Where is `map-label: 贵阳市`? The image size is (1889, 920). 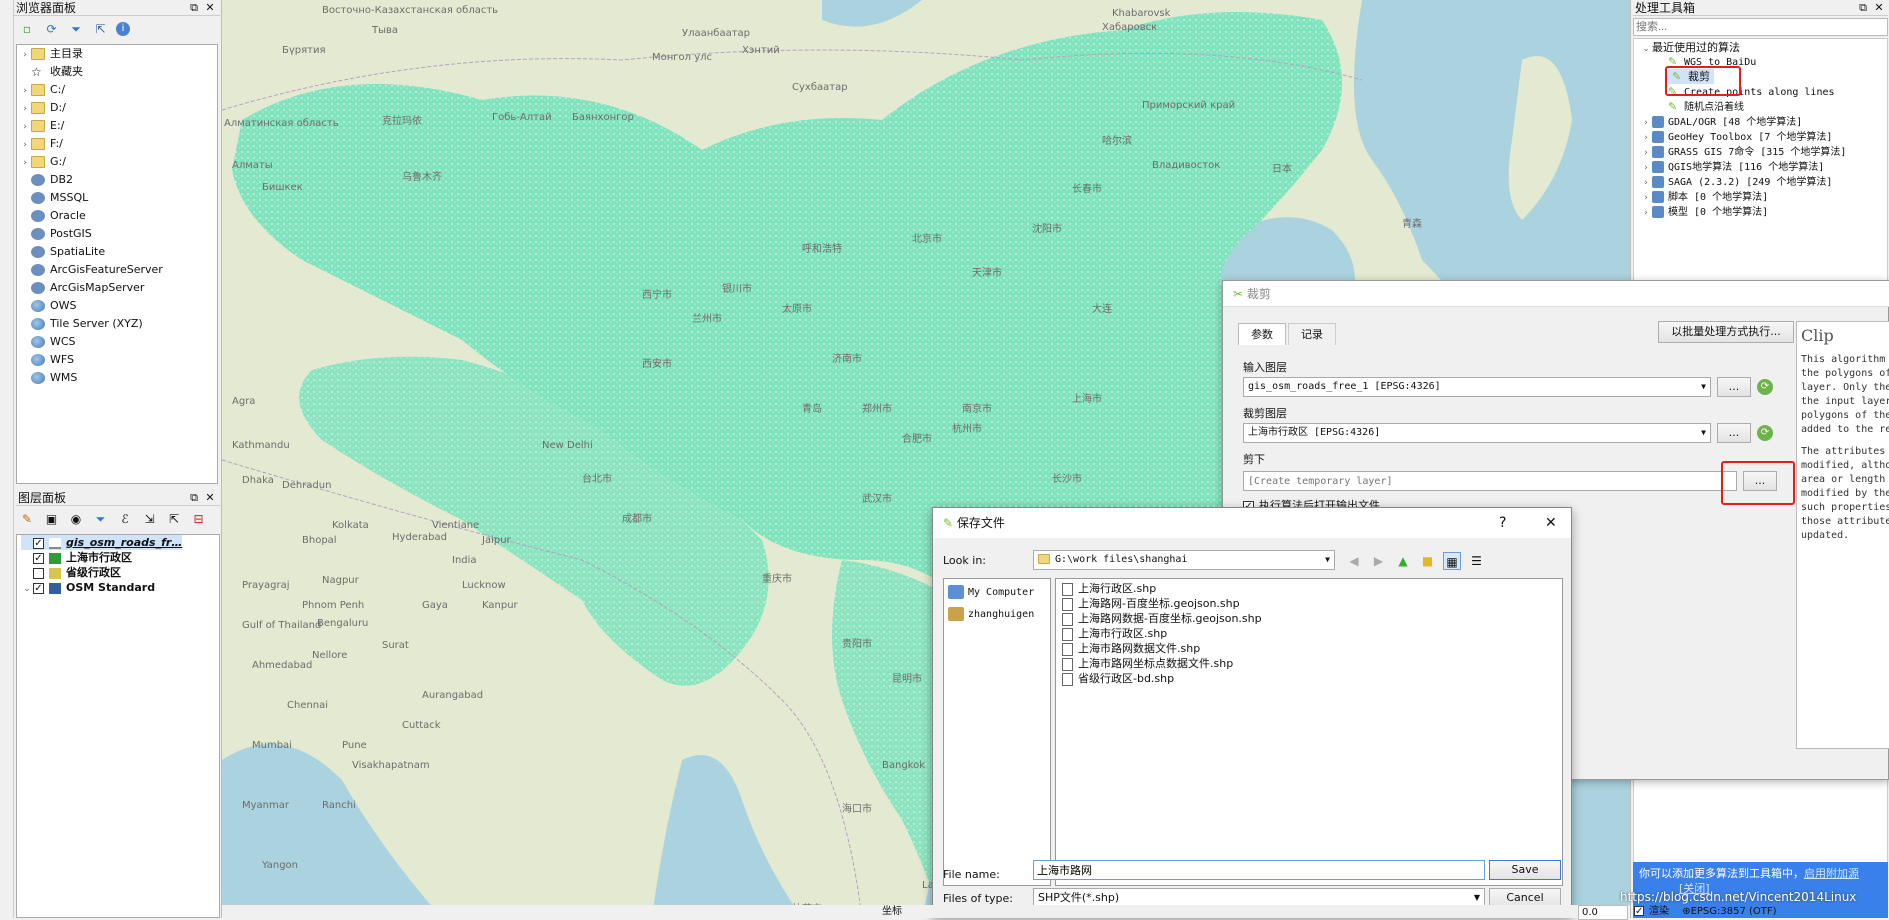 map-label: 贵阳市 is located at coordinates (857, 644).